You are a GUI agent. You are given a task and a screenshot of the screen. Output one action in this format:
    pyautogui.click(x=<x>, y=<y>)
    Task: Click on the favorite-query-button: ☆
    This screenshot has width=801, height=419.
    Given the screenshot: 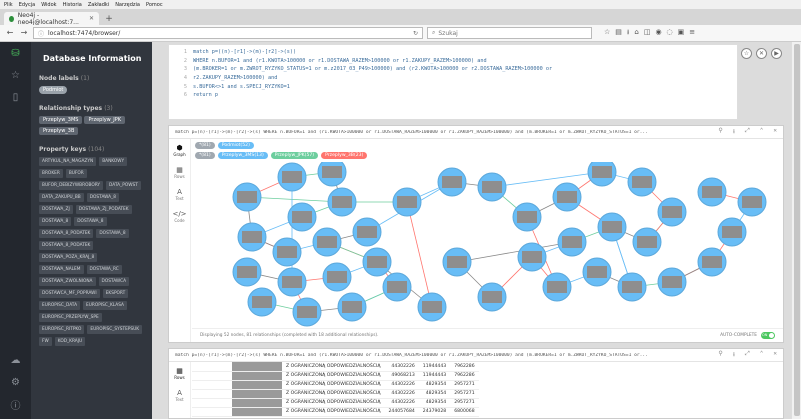 What is the action you would take?
    pyautogui.click(x=746, y=53)
    